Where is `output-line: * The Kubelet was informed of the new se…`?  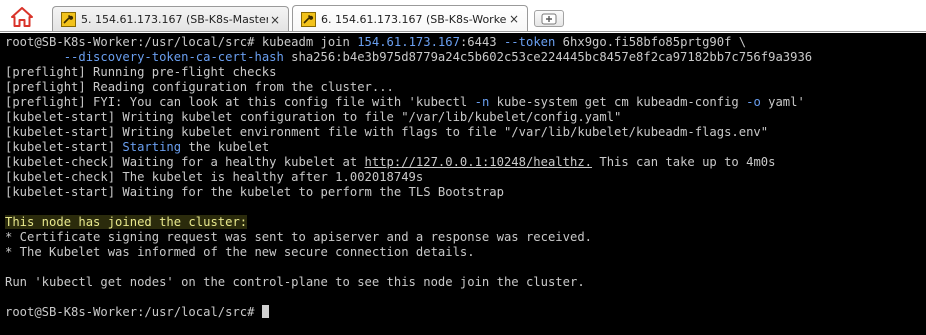 output-line: * The Kubelet was informed of the new se… is located at coordinates (240, 252).